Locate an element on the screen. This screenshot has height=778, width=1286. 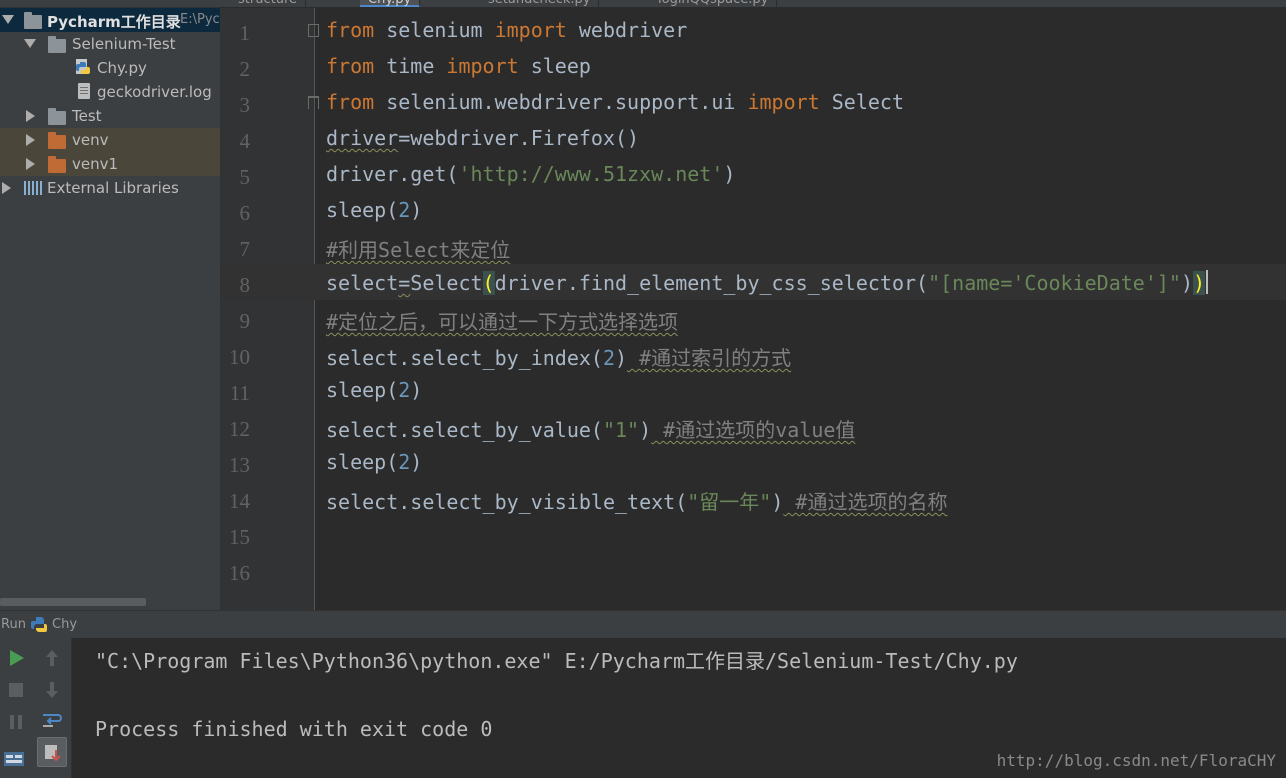
code-text: select.select_by_index(2) #通过索引的方式 is located at coordinates (558, 356).